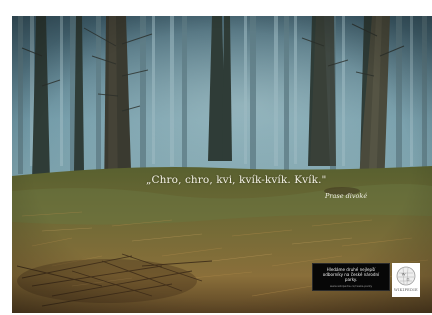  What do you see at coordinates (406, 276) in the screenshot?
I see `wikipedia-globe-icon: W Ω` at bounding box center [406, 276].